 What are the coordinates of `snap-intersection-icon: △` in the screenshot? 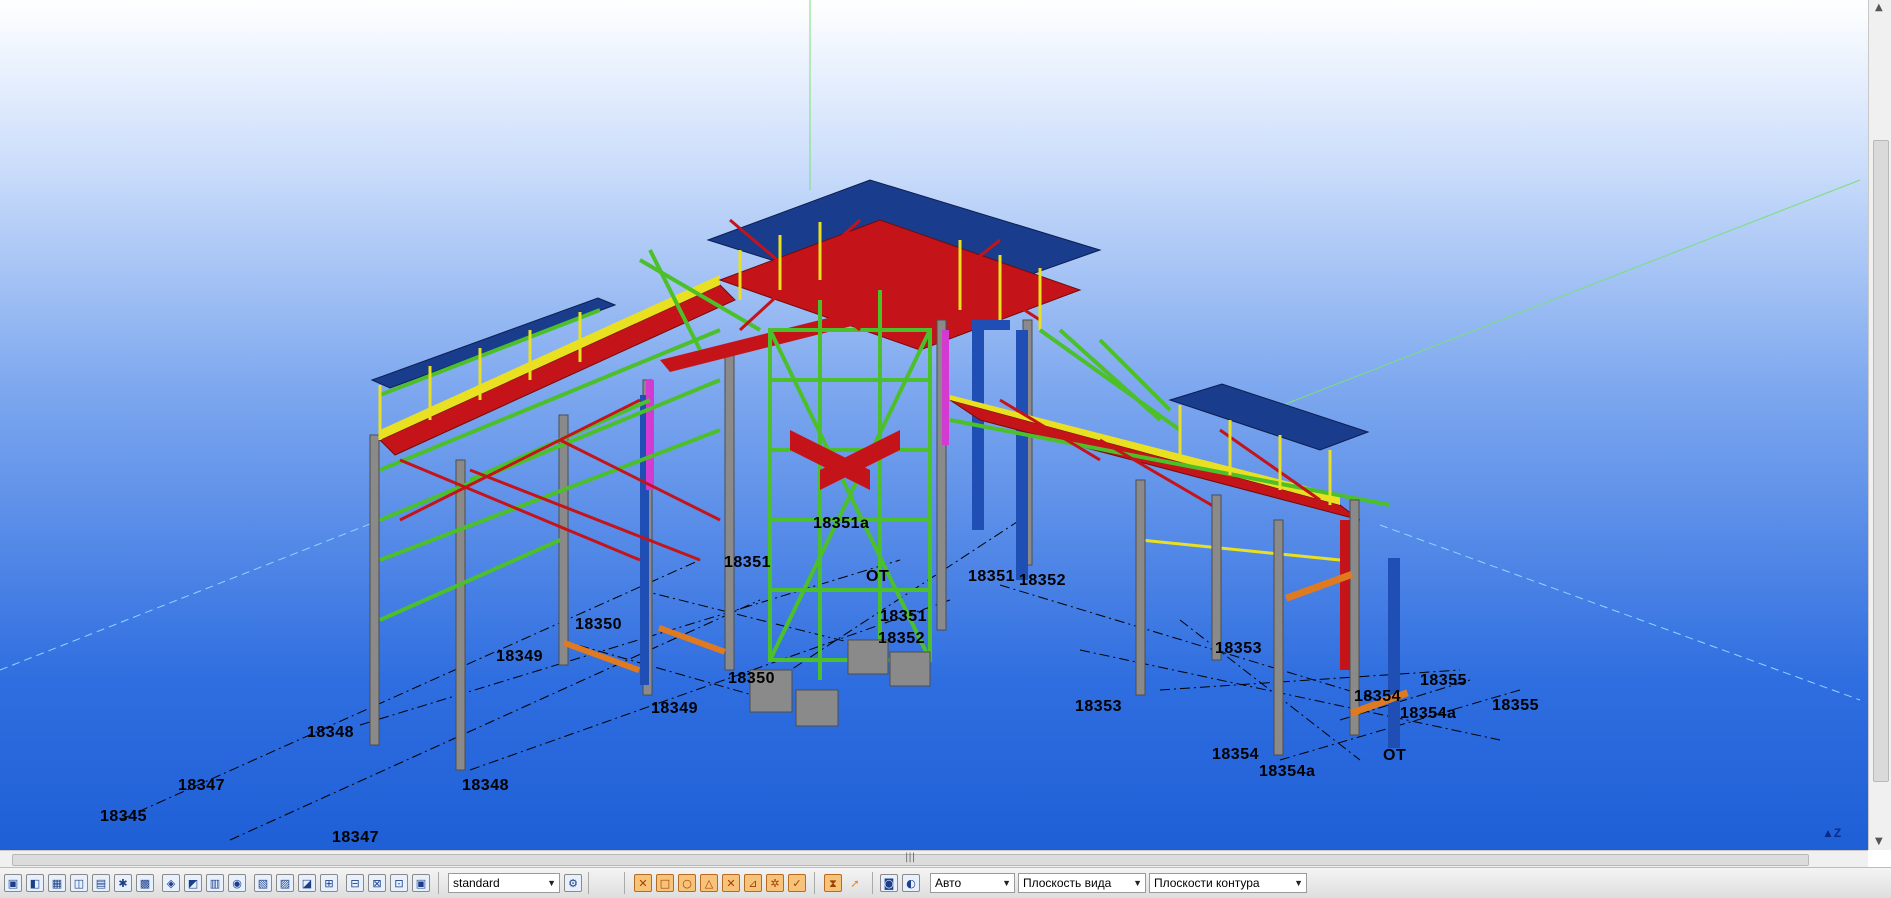 It's located at (709, 883).